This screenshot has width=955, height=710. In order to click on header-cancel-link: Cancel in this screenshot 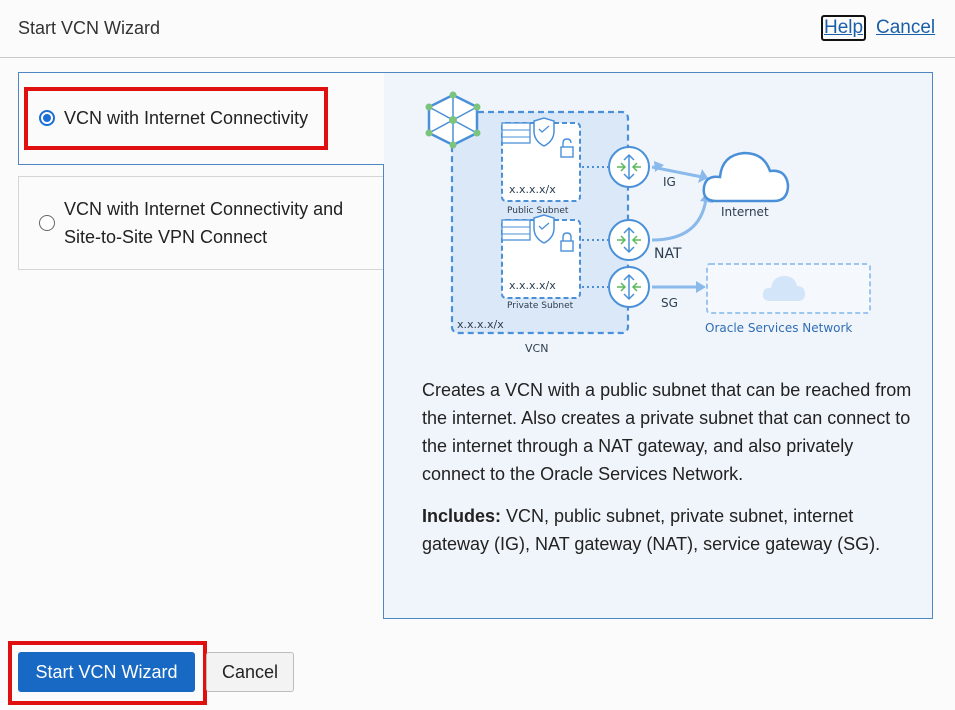, I will do `click(905, 28)`.